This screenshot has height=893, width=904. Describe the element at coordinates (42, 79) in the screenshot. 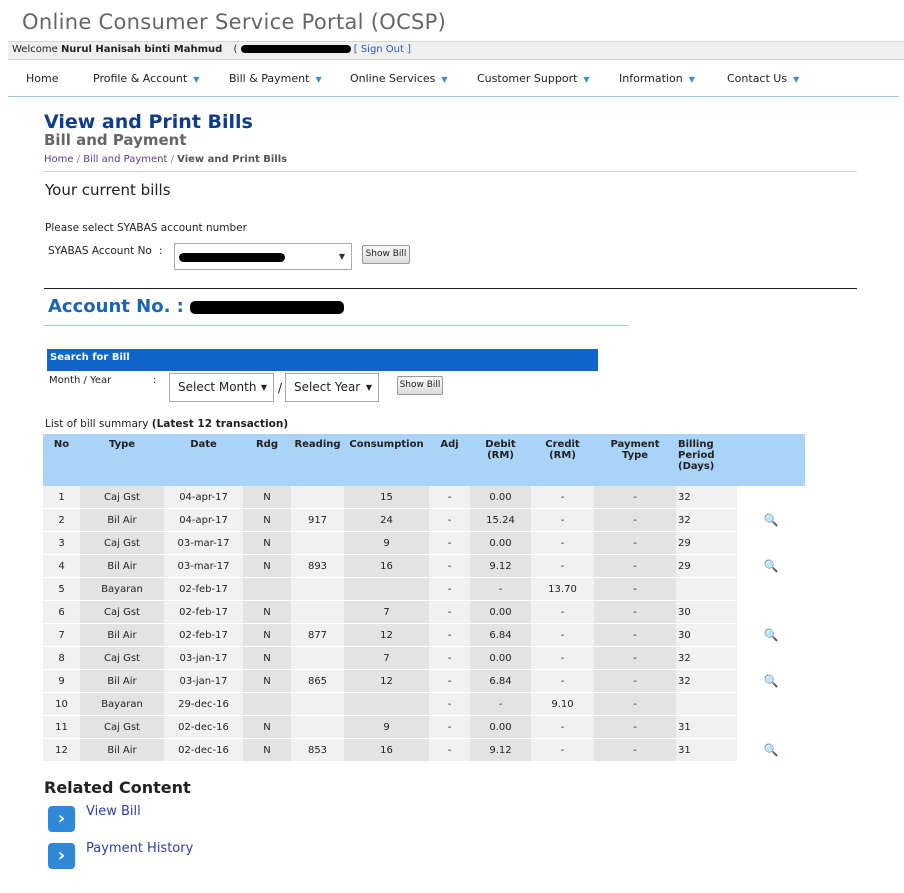

I see `nav-home: Home` at that location.